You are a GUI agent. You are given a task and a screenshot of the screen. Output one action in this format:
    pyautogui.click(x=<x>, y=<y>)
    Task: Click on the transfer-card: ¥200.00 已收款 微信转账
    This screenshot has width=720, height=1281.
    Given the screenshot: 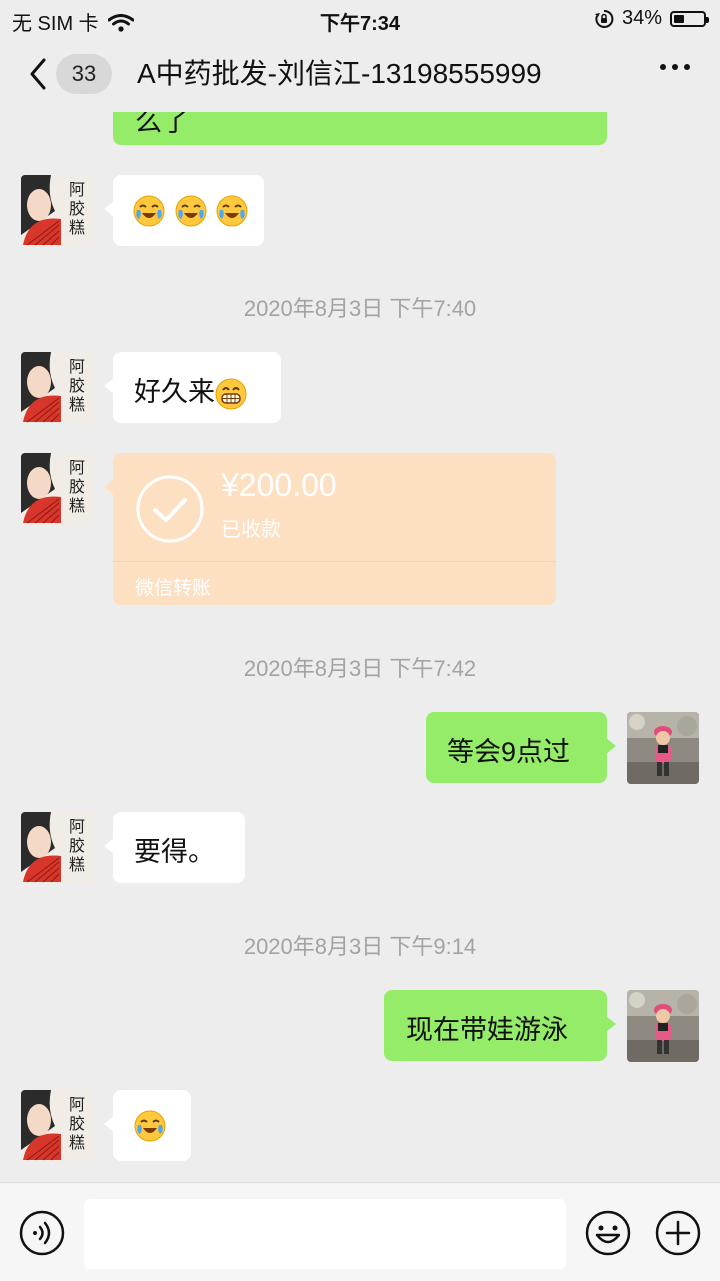 What is the action you would take?
    pyautogui.click(x=330, y=529)
    